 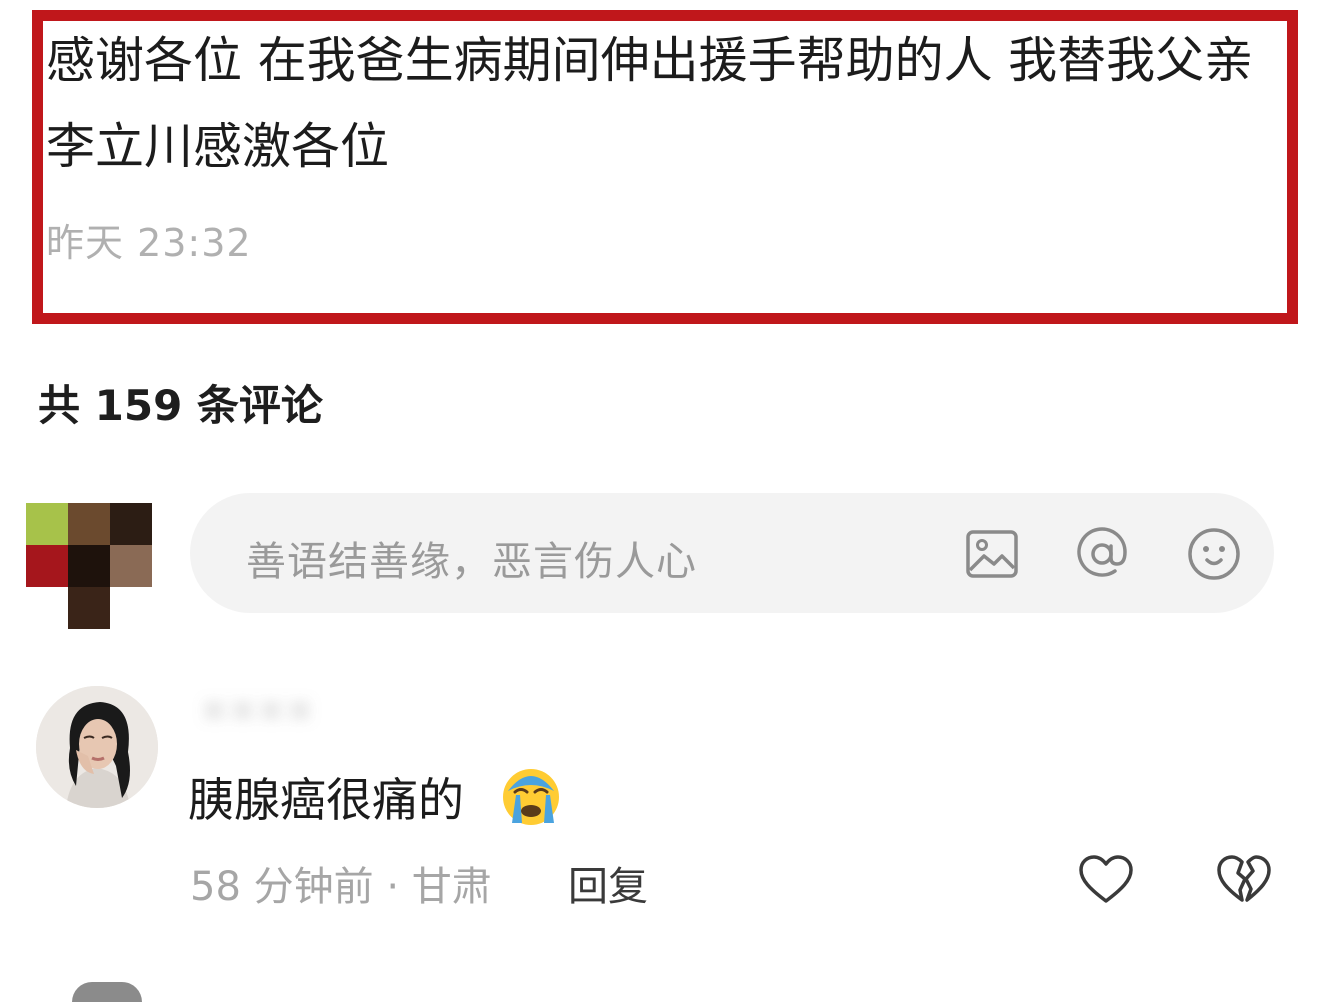 I want to click on commenter-username-blurred: ××××, so click(x=257, y=710).